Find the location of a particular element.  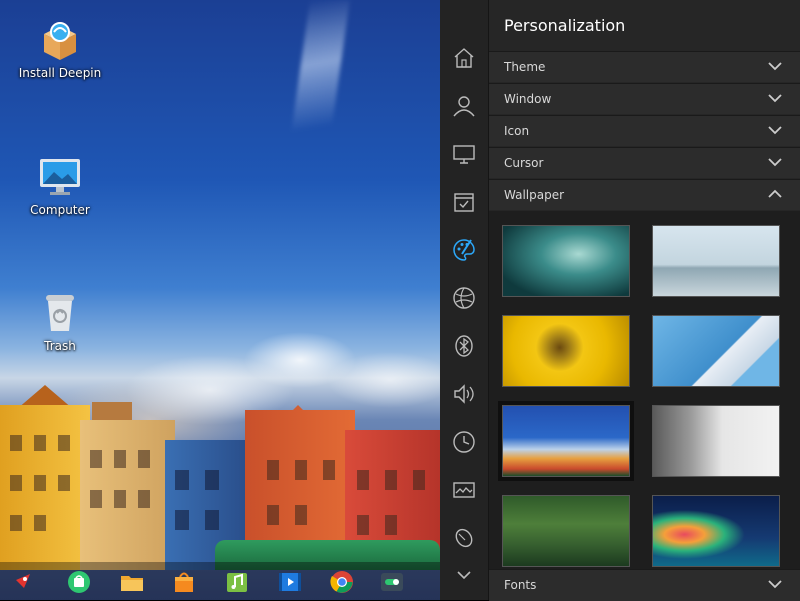

globe-icon is located at coordinates (464, 298).